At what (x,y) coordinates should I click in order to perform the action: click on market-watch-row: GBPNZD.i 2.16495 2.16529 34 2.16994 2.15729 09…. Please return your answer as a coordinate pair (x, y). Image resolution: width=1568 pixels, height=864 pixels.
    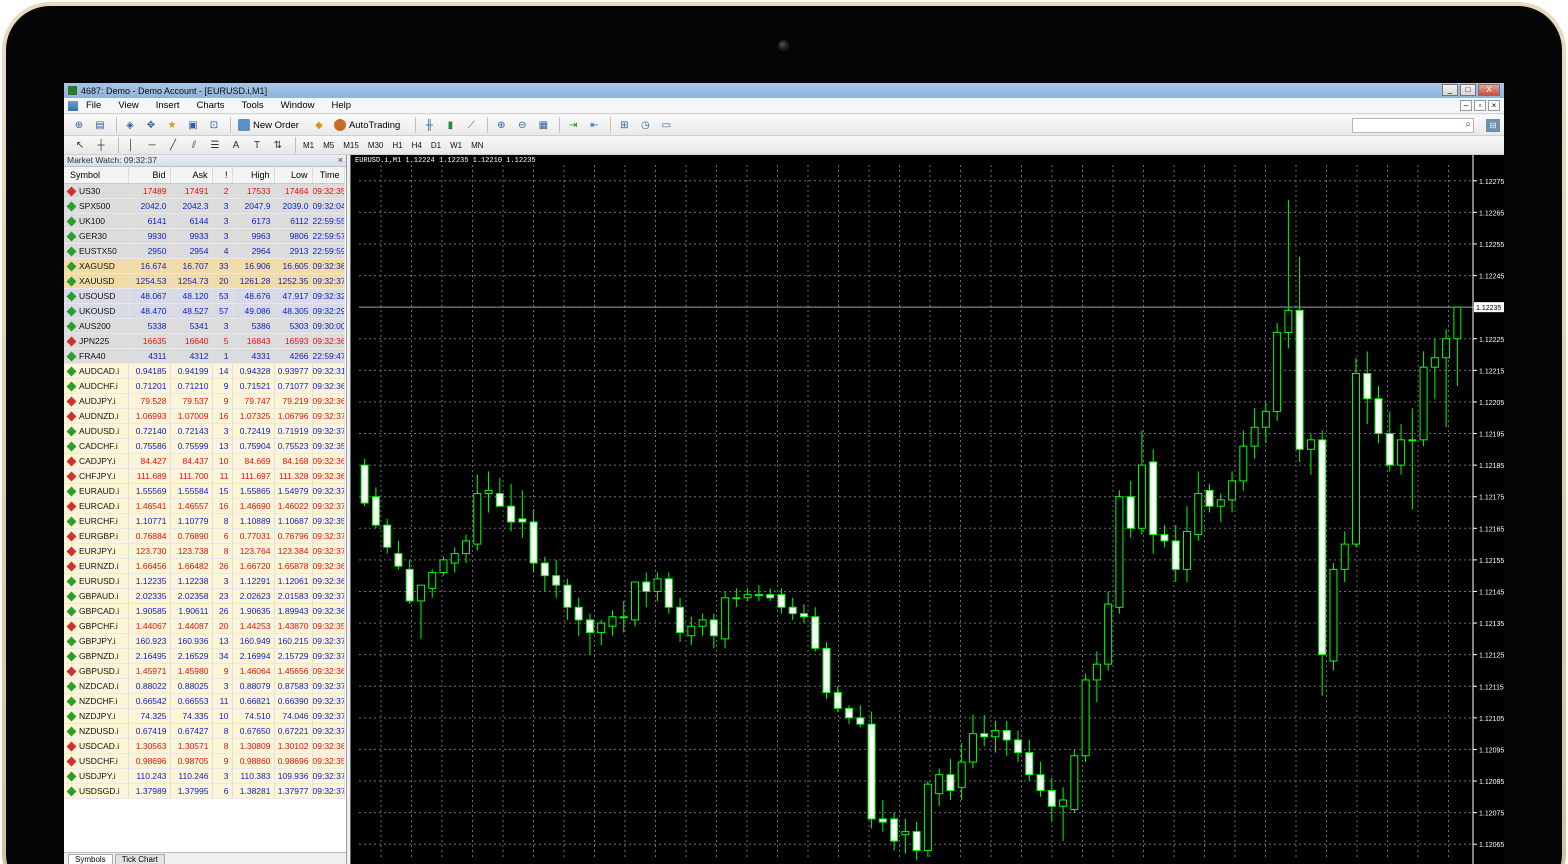
    Looking at the image, I should click on (204, 656).